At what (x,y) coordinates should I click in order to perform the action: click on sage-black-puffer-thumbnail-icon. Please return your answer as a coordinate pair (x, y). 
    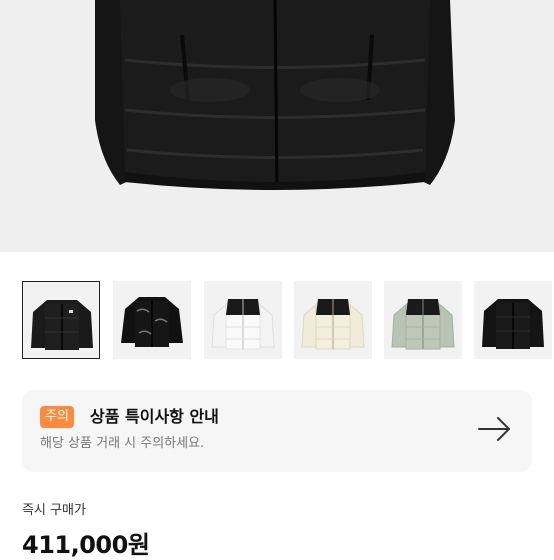
    Looking at the image, I should click on (423, 324).